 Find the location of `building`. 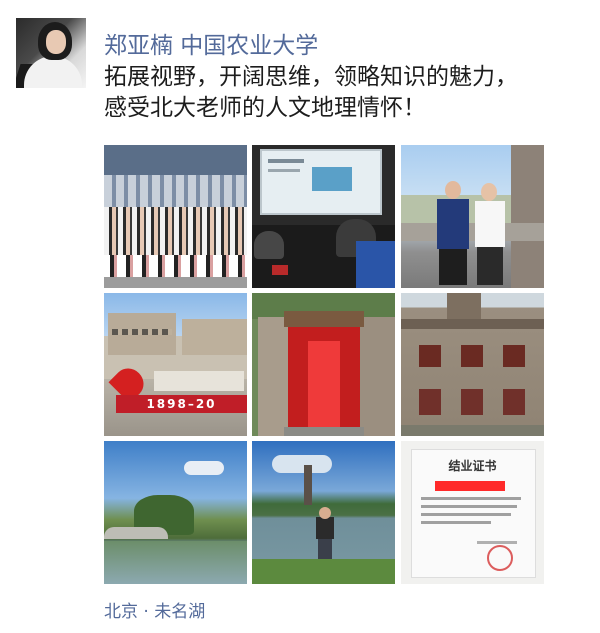

building is located at coordinates (527, 216).